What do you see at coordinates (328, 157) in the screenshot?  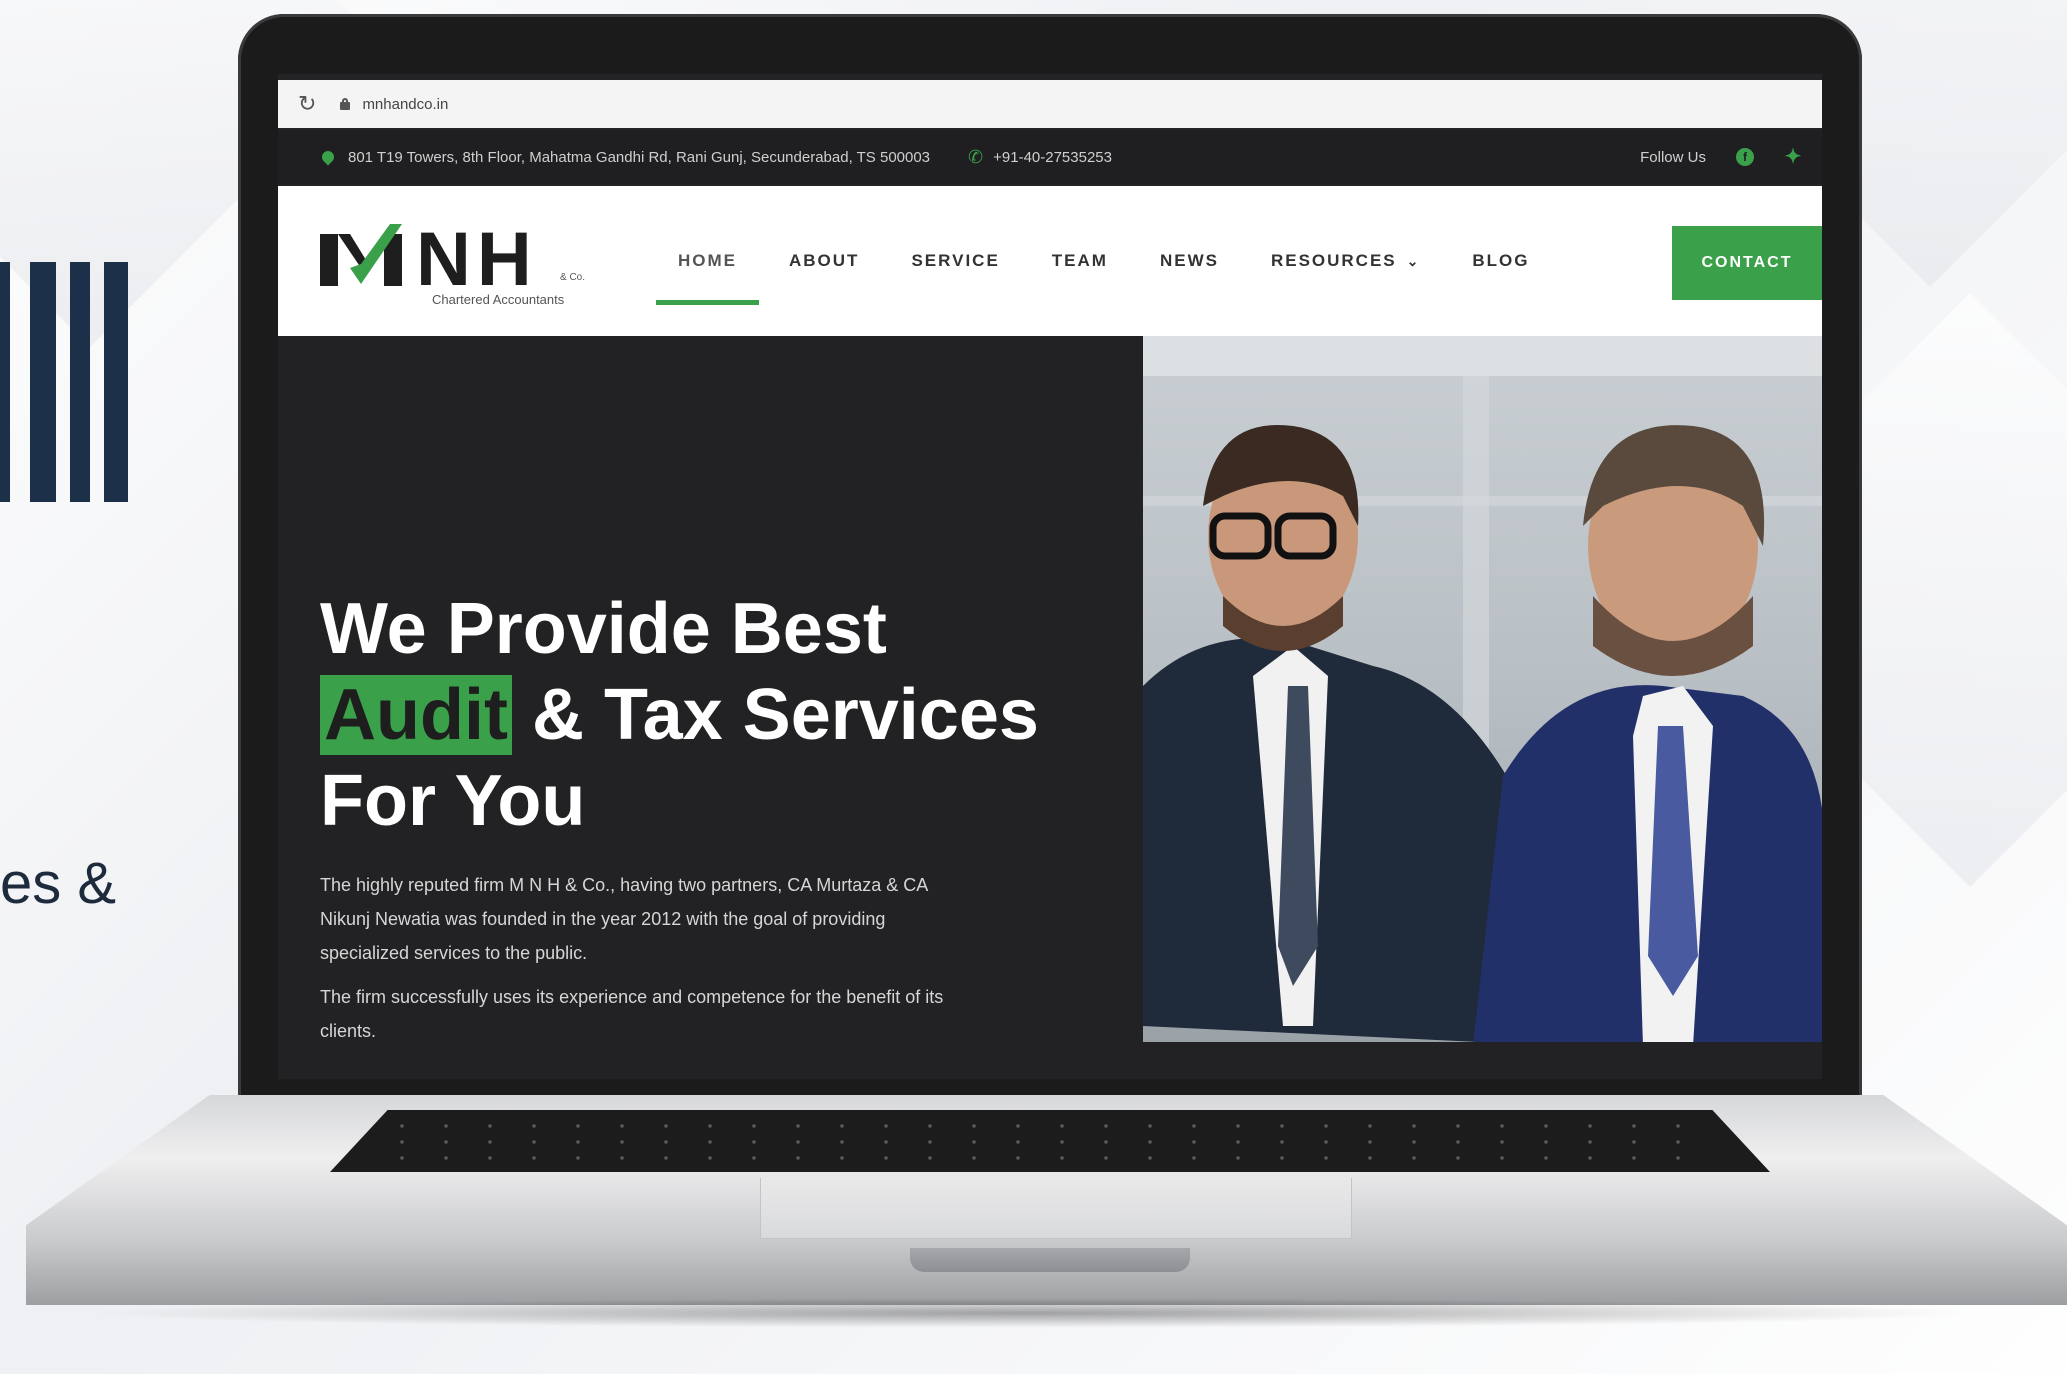 I see `location-pin-icon` at bounding box center [328, 157].